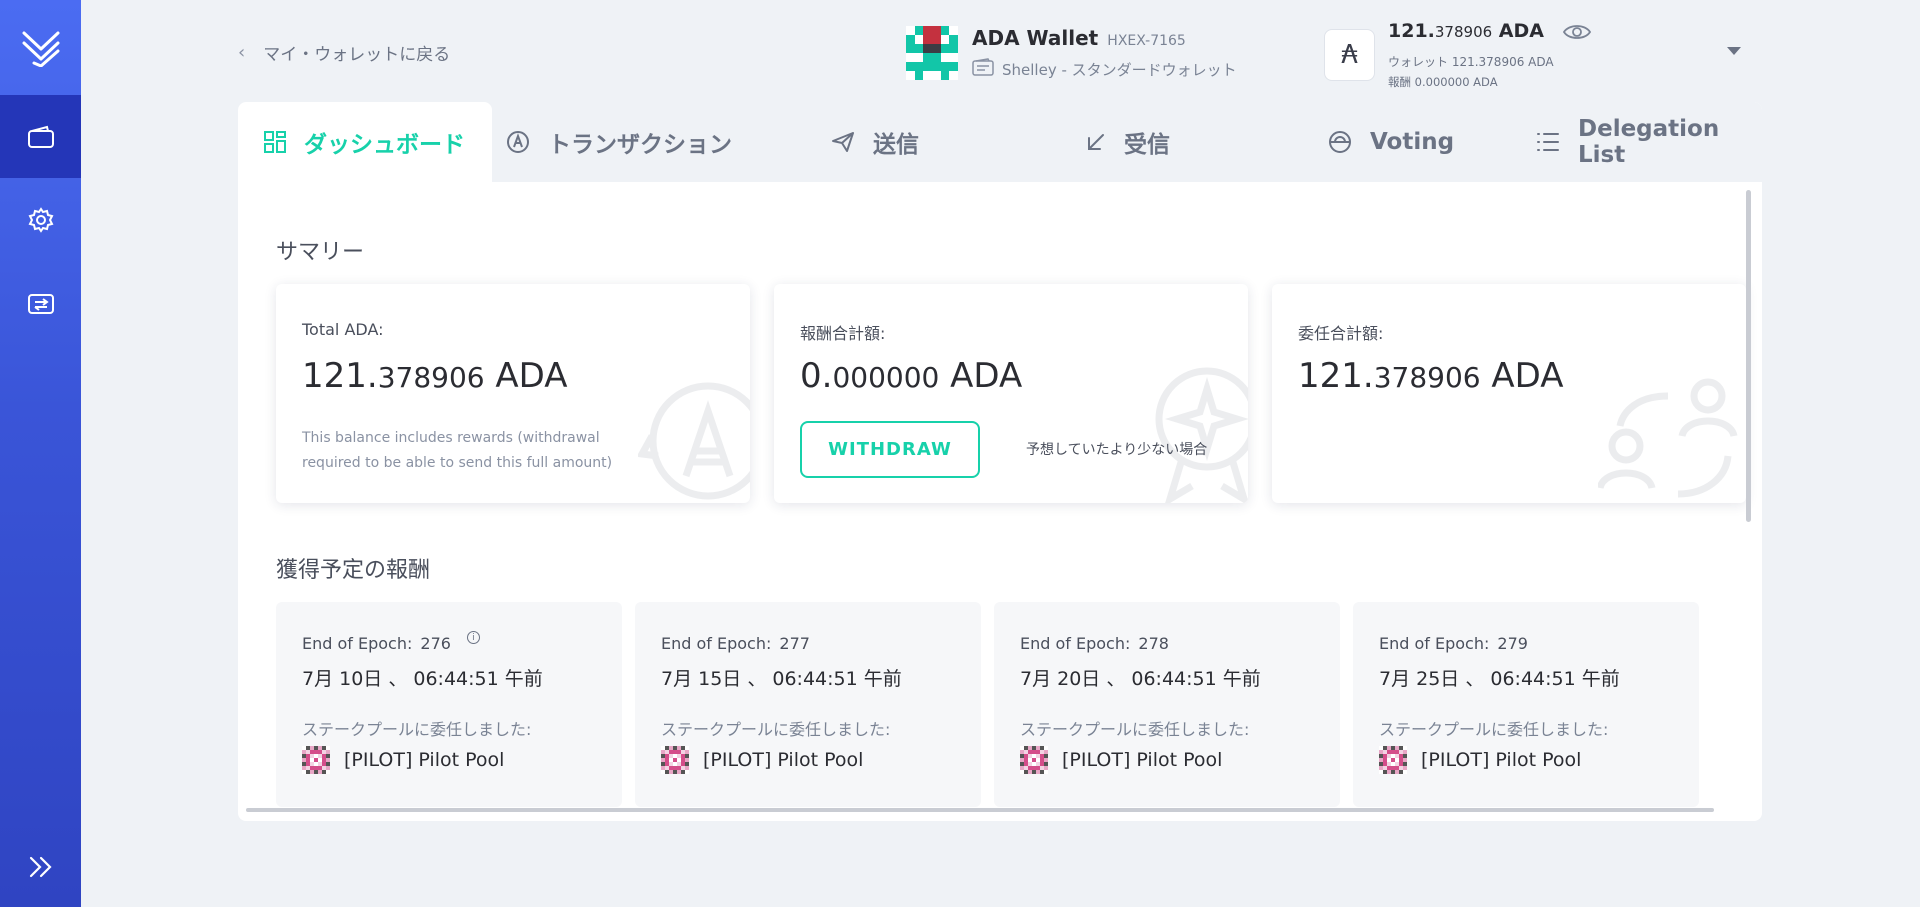 The width and height of the screenshot is (1920, 907). What do you see at coordinates (1577, 34) in the screenshot?
I see `eye-icon` at bounding box center [1577, 34].